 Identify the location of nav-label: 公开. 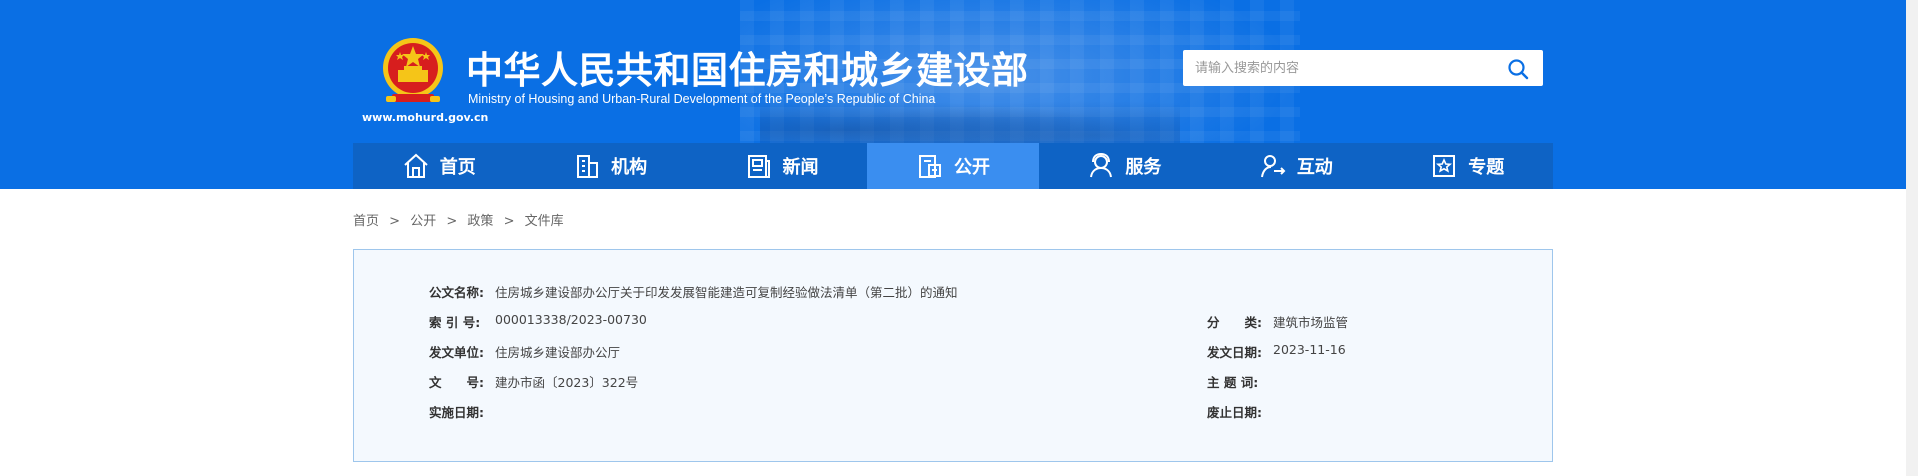
(971, 167).